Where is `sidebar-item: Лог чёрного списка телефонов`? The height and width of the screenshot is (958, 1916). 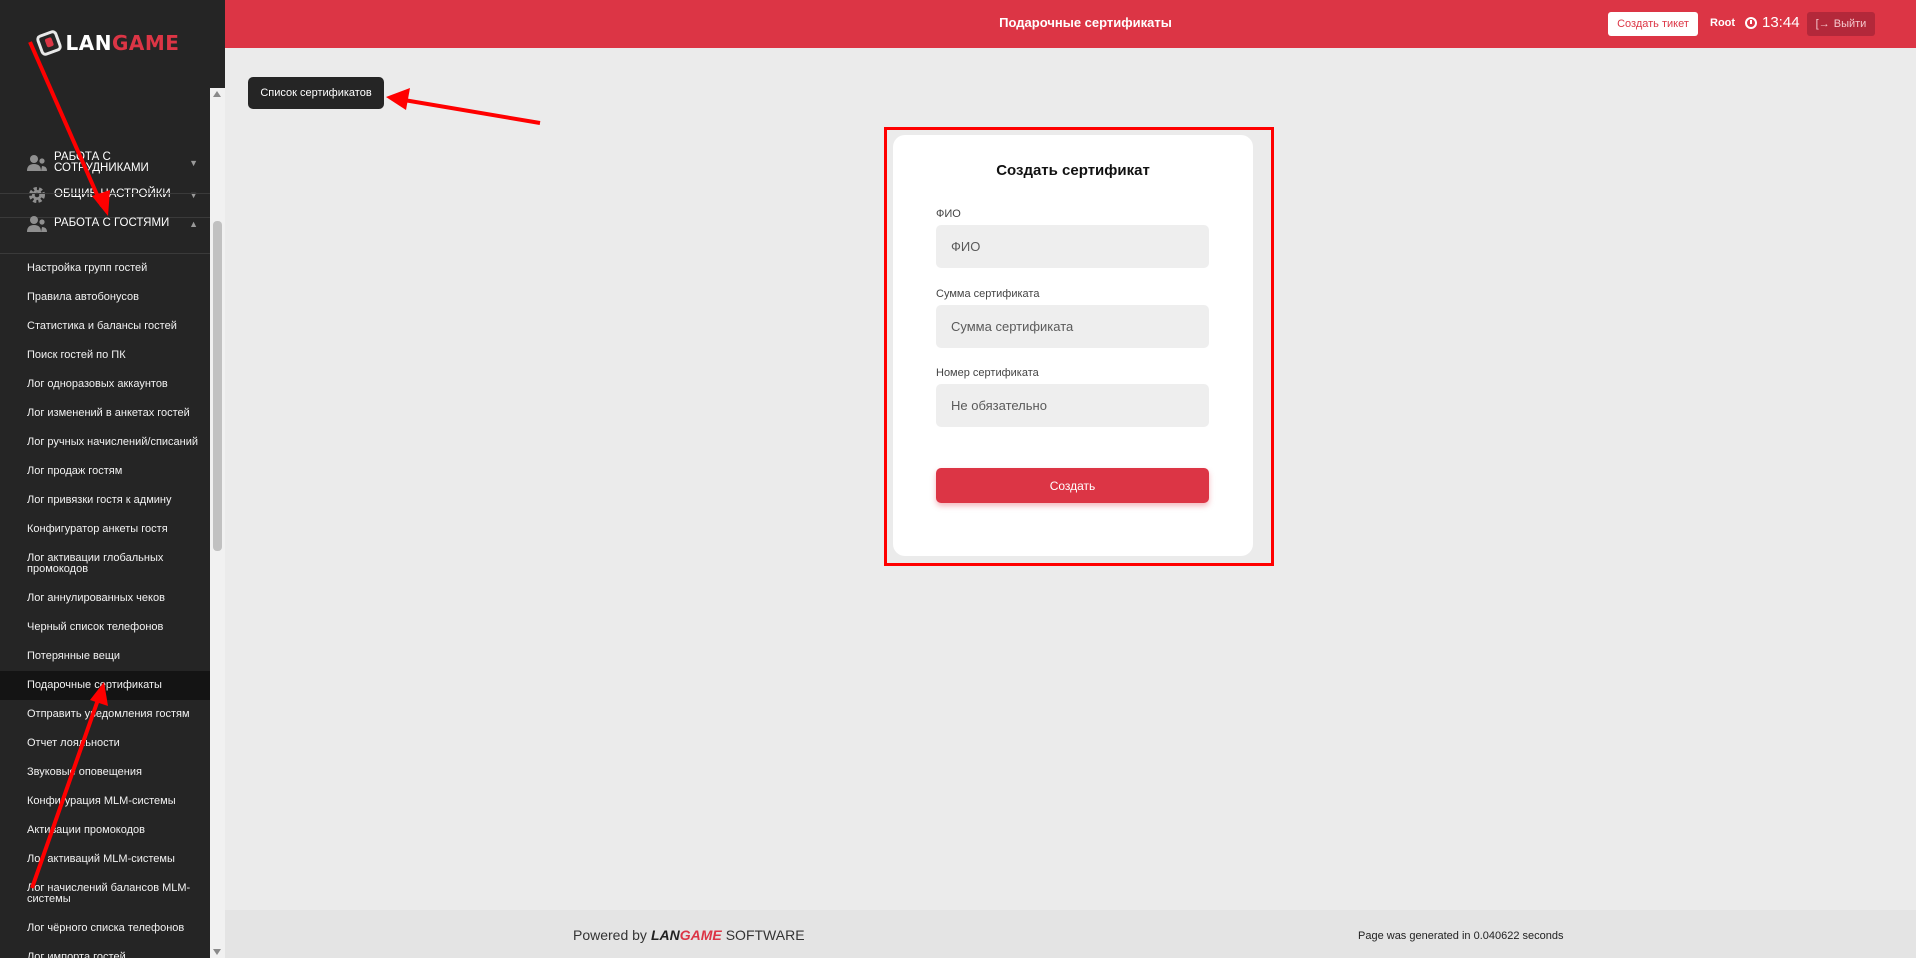
sidebar-item: Лог чёрного списка телефонов is located at coordinates (105, 928).